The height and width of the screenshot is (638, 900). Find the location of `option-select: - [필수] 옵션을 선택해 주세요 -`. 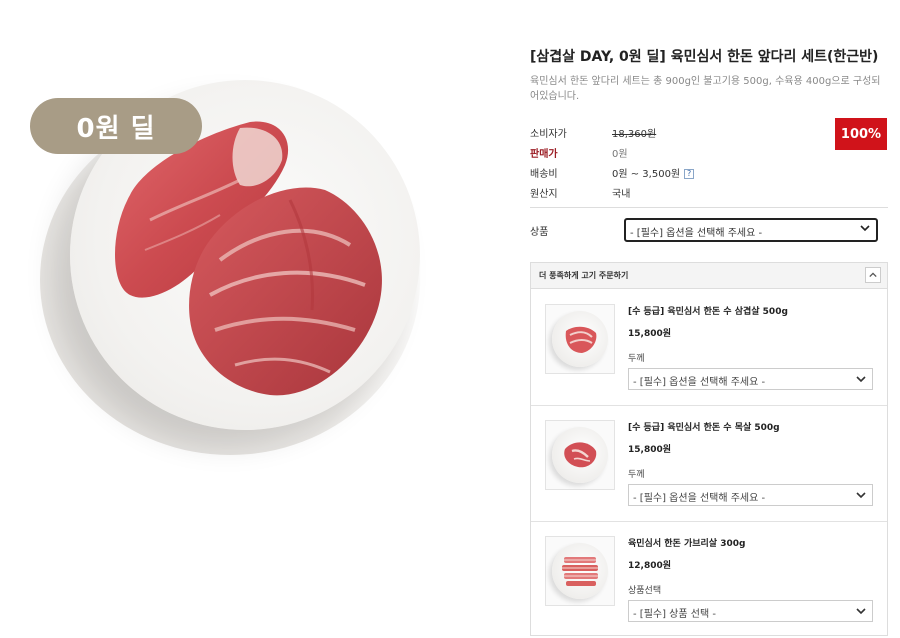

option-select: - [필수] 옵션을 선택해 주세요 - is located at coordinates (751, 230).